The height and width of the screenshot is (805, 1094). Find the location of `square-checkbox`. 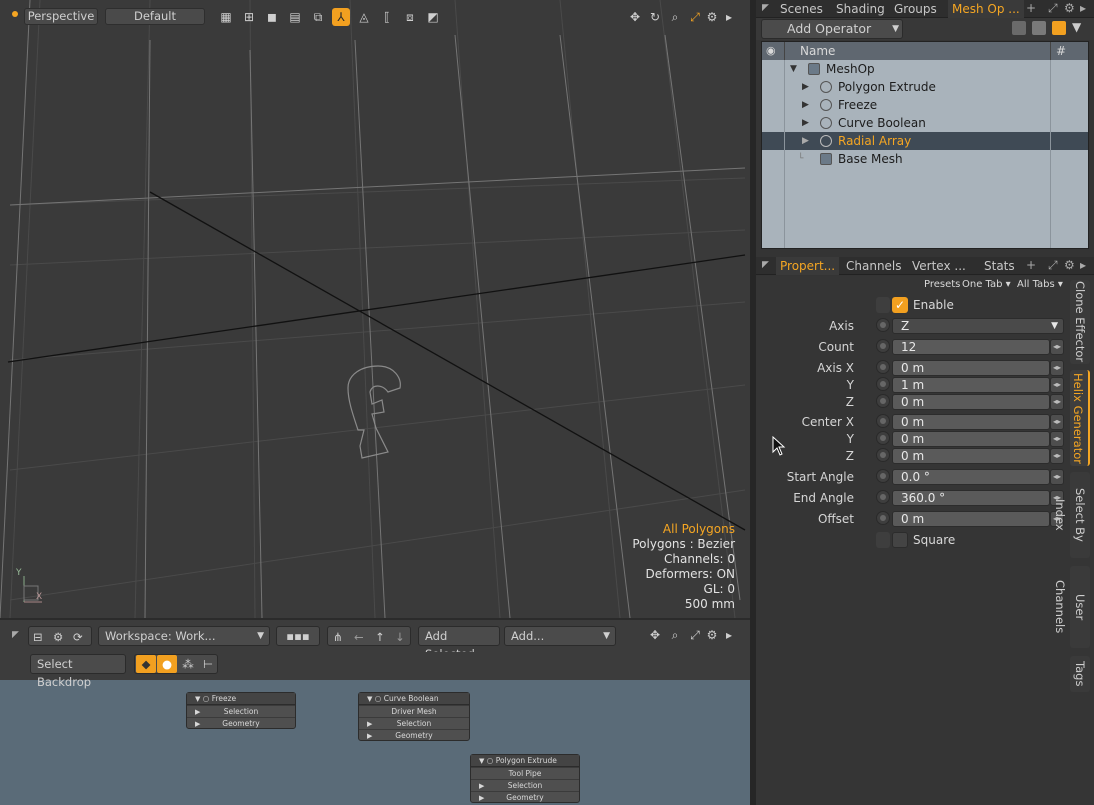

square-checkbox is located at coordinates (900, 540).